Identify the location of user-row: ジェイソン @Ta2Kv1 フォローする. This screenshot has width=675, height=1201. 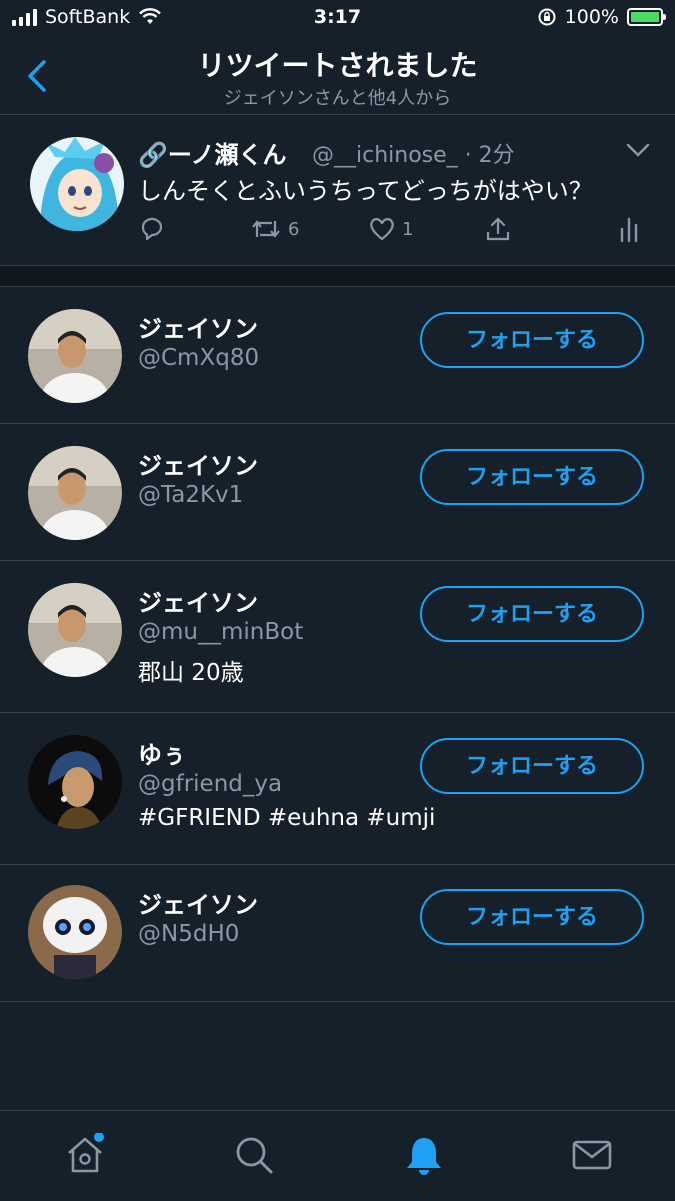
(337, 492).